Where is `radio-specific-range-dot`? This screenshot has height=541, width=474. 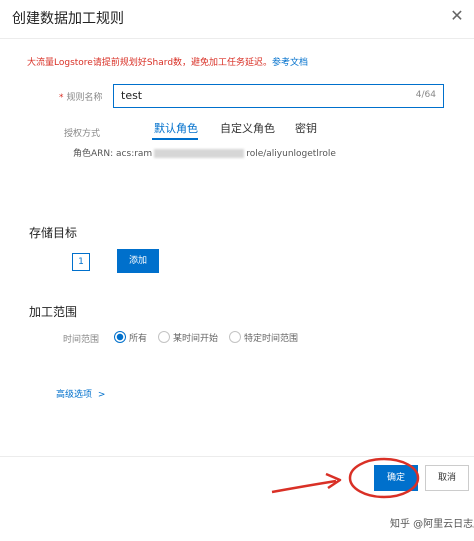
radio-specific-range-dot is located at coordinates (235, 337).